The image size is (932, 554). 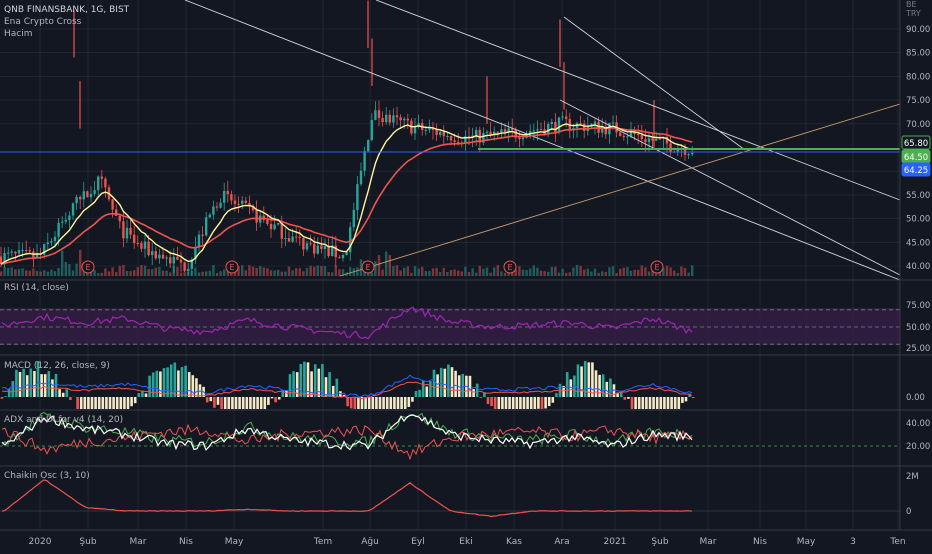 What do you see at coordinates (918, 306) in the screenshot?
I see `indicator-tick-0: 75.00` at bounding box center [918, 306].